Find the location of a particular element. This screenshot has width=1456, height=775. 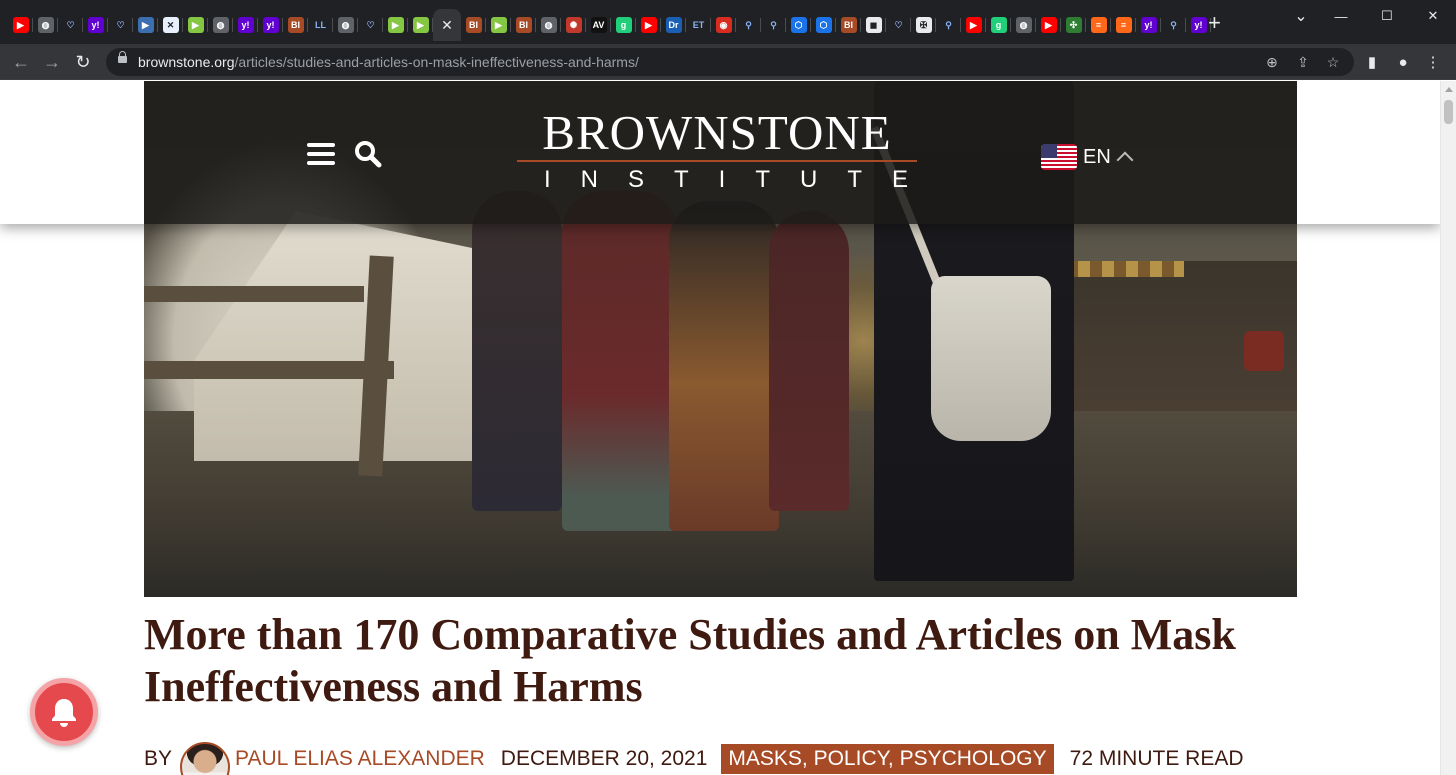

browser-tab: LL is located at coordinates (320, 25).